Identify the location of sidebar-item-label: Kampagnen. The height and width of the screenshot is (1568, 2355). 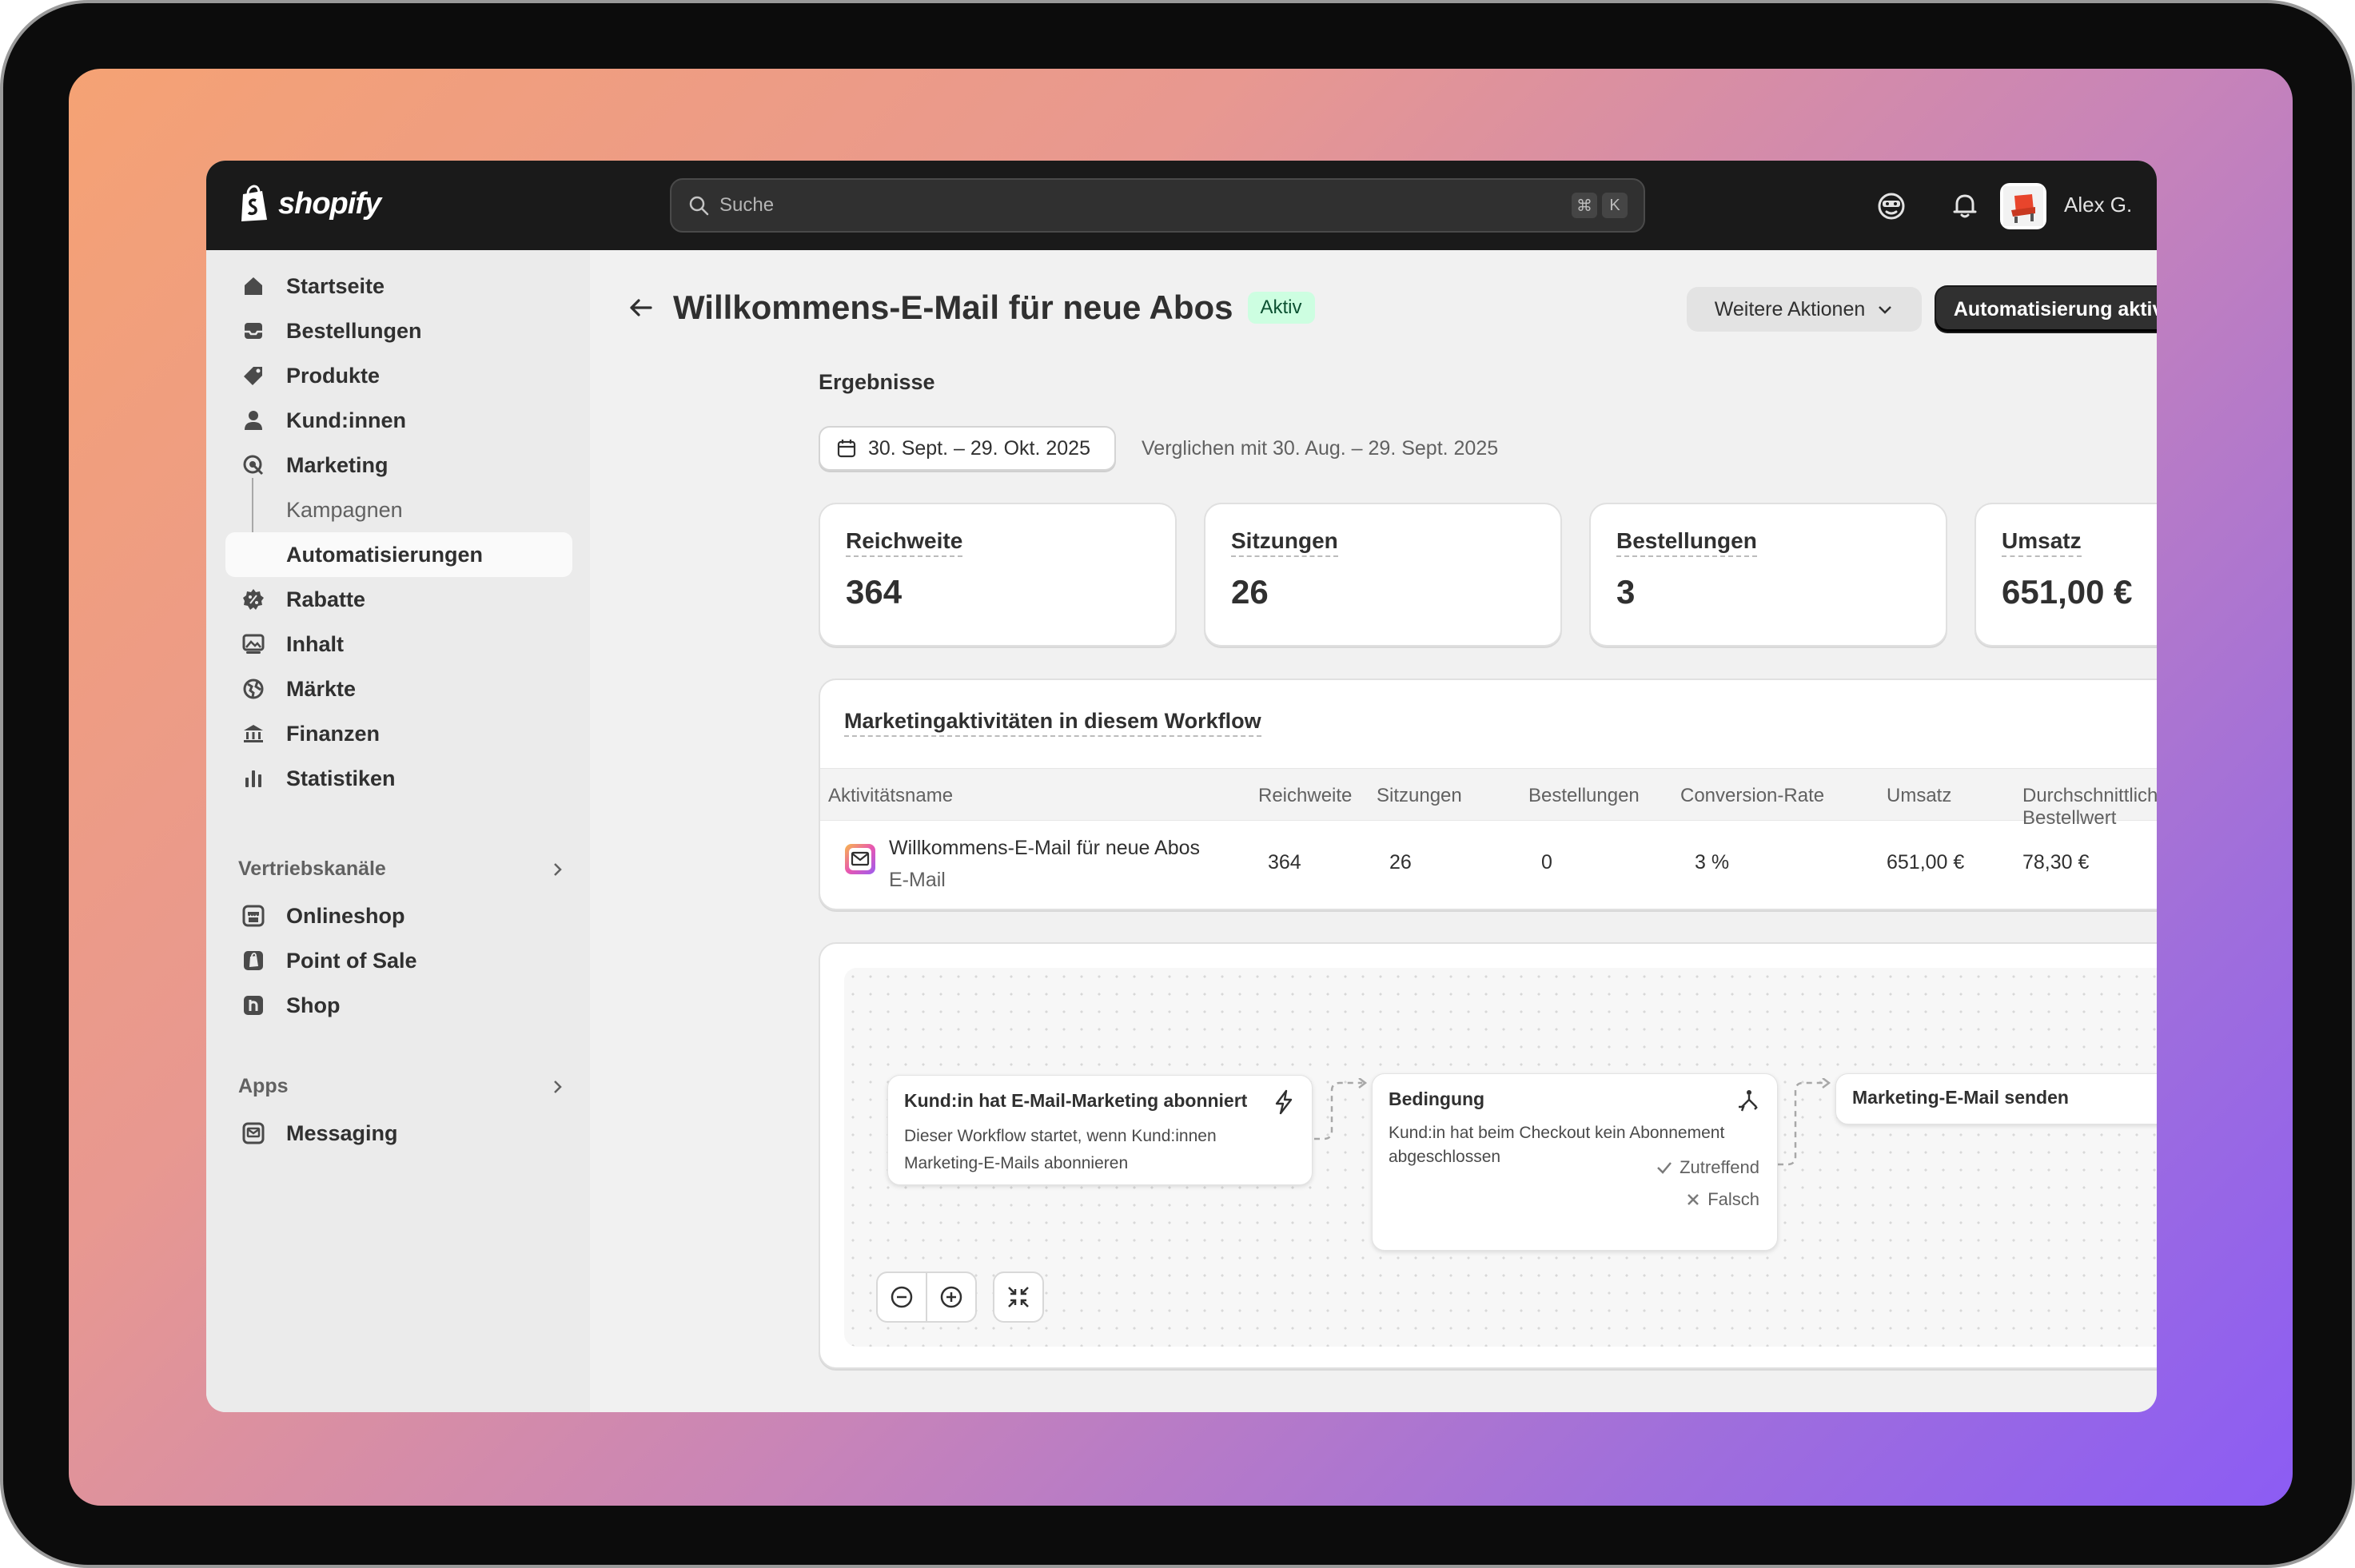
(344, 509).